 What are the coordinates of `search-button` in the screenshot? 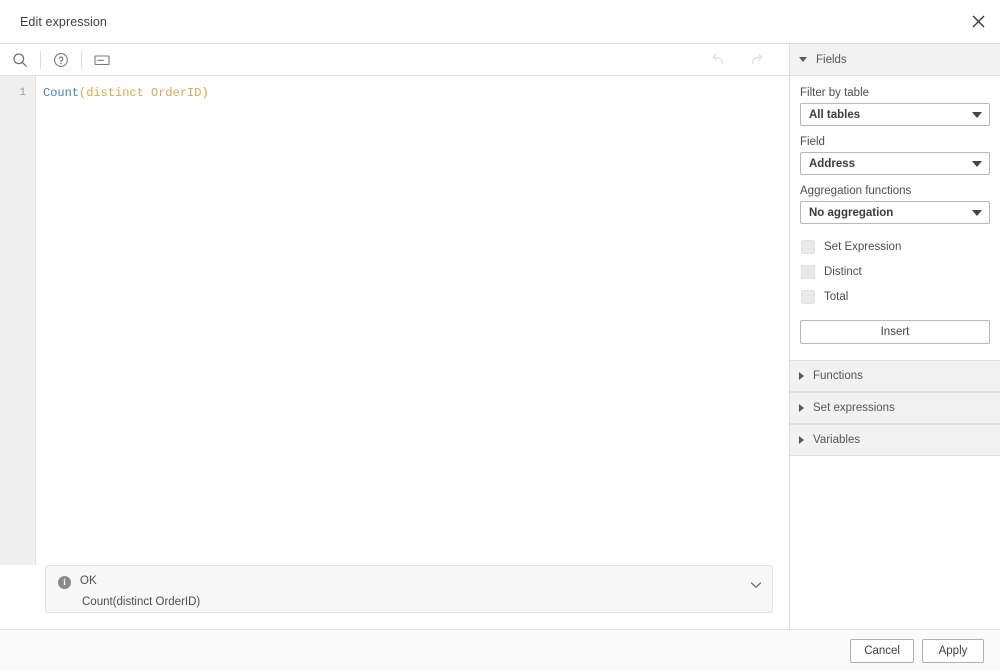 It's located at (20, 59).